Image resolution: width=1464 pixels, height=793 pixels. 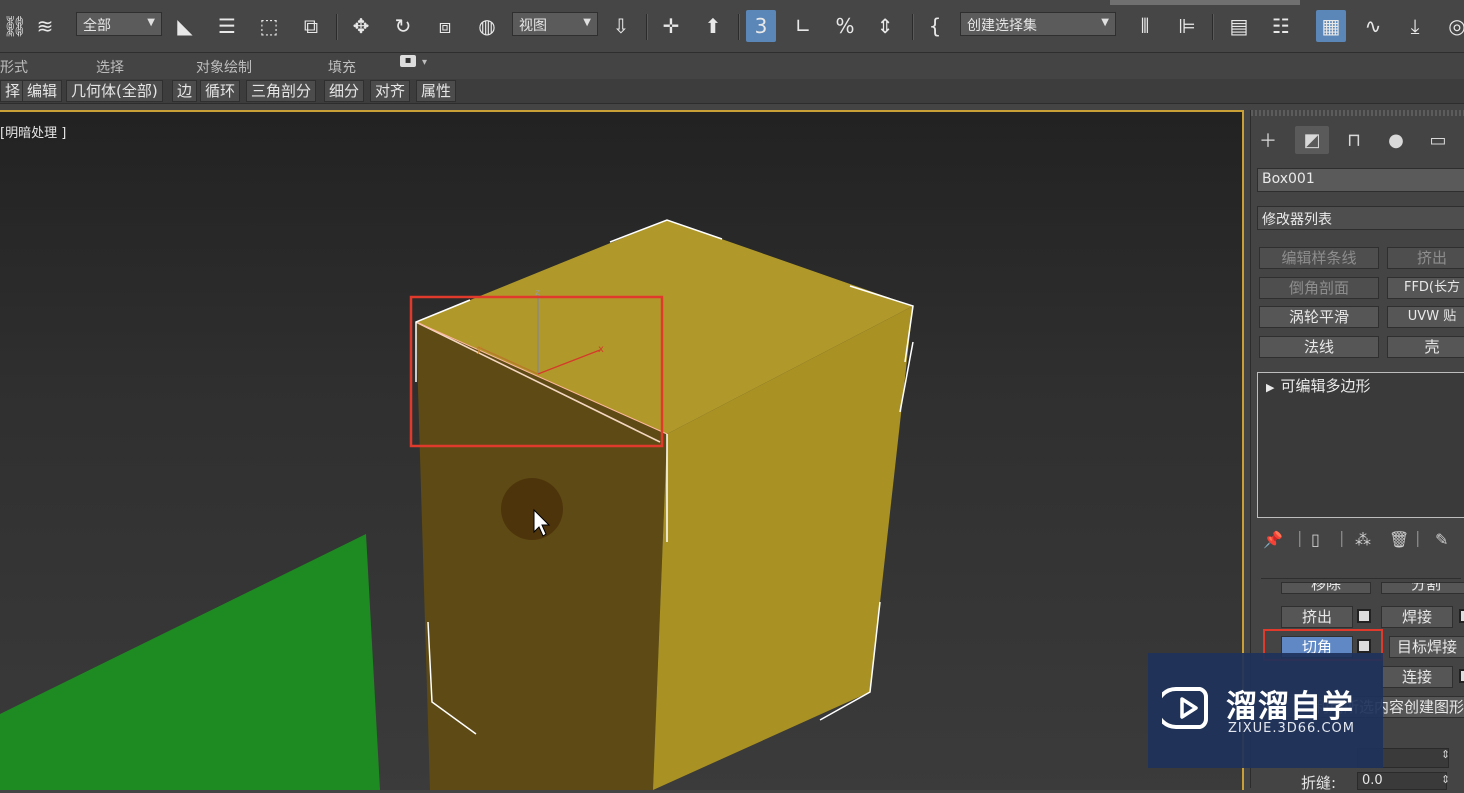 I want to click on schematic-view-icon: ⤓, so click(x=1415, y=26).